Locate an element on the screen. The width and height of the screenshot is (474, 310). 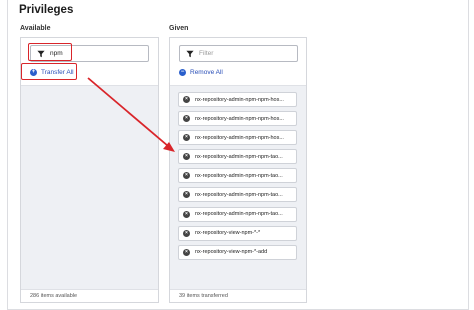
list-item: × nx-repository-view-npm-*-* is located at coordinates (237, 233).